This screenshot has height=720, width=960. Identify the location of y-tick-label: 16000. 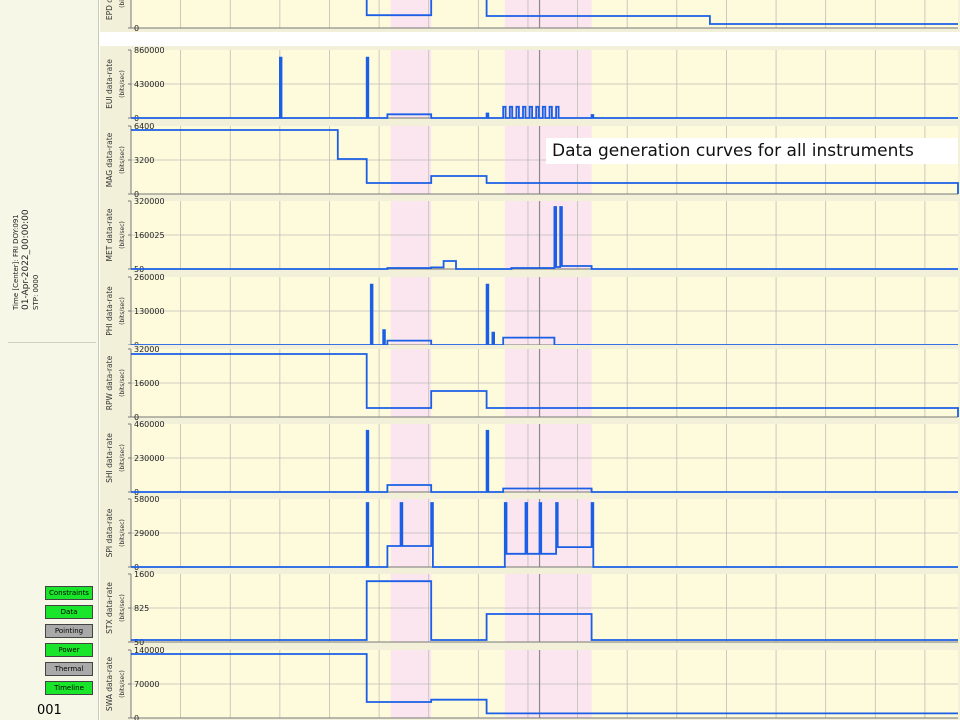
(146, 383).